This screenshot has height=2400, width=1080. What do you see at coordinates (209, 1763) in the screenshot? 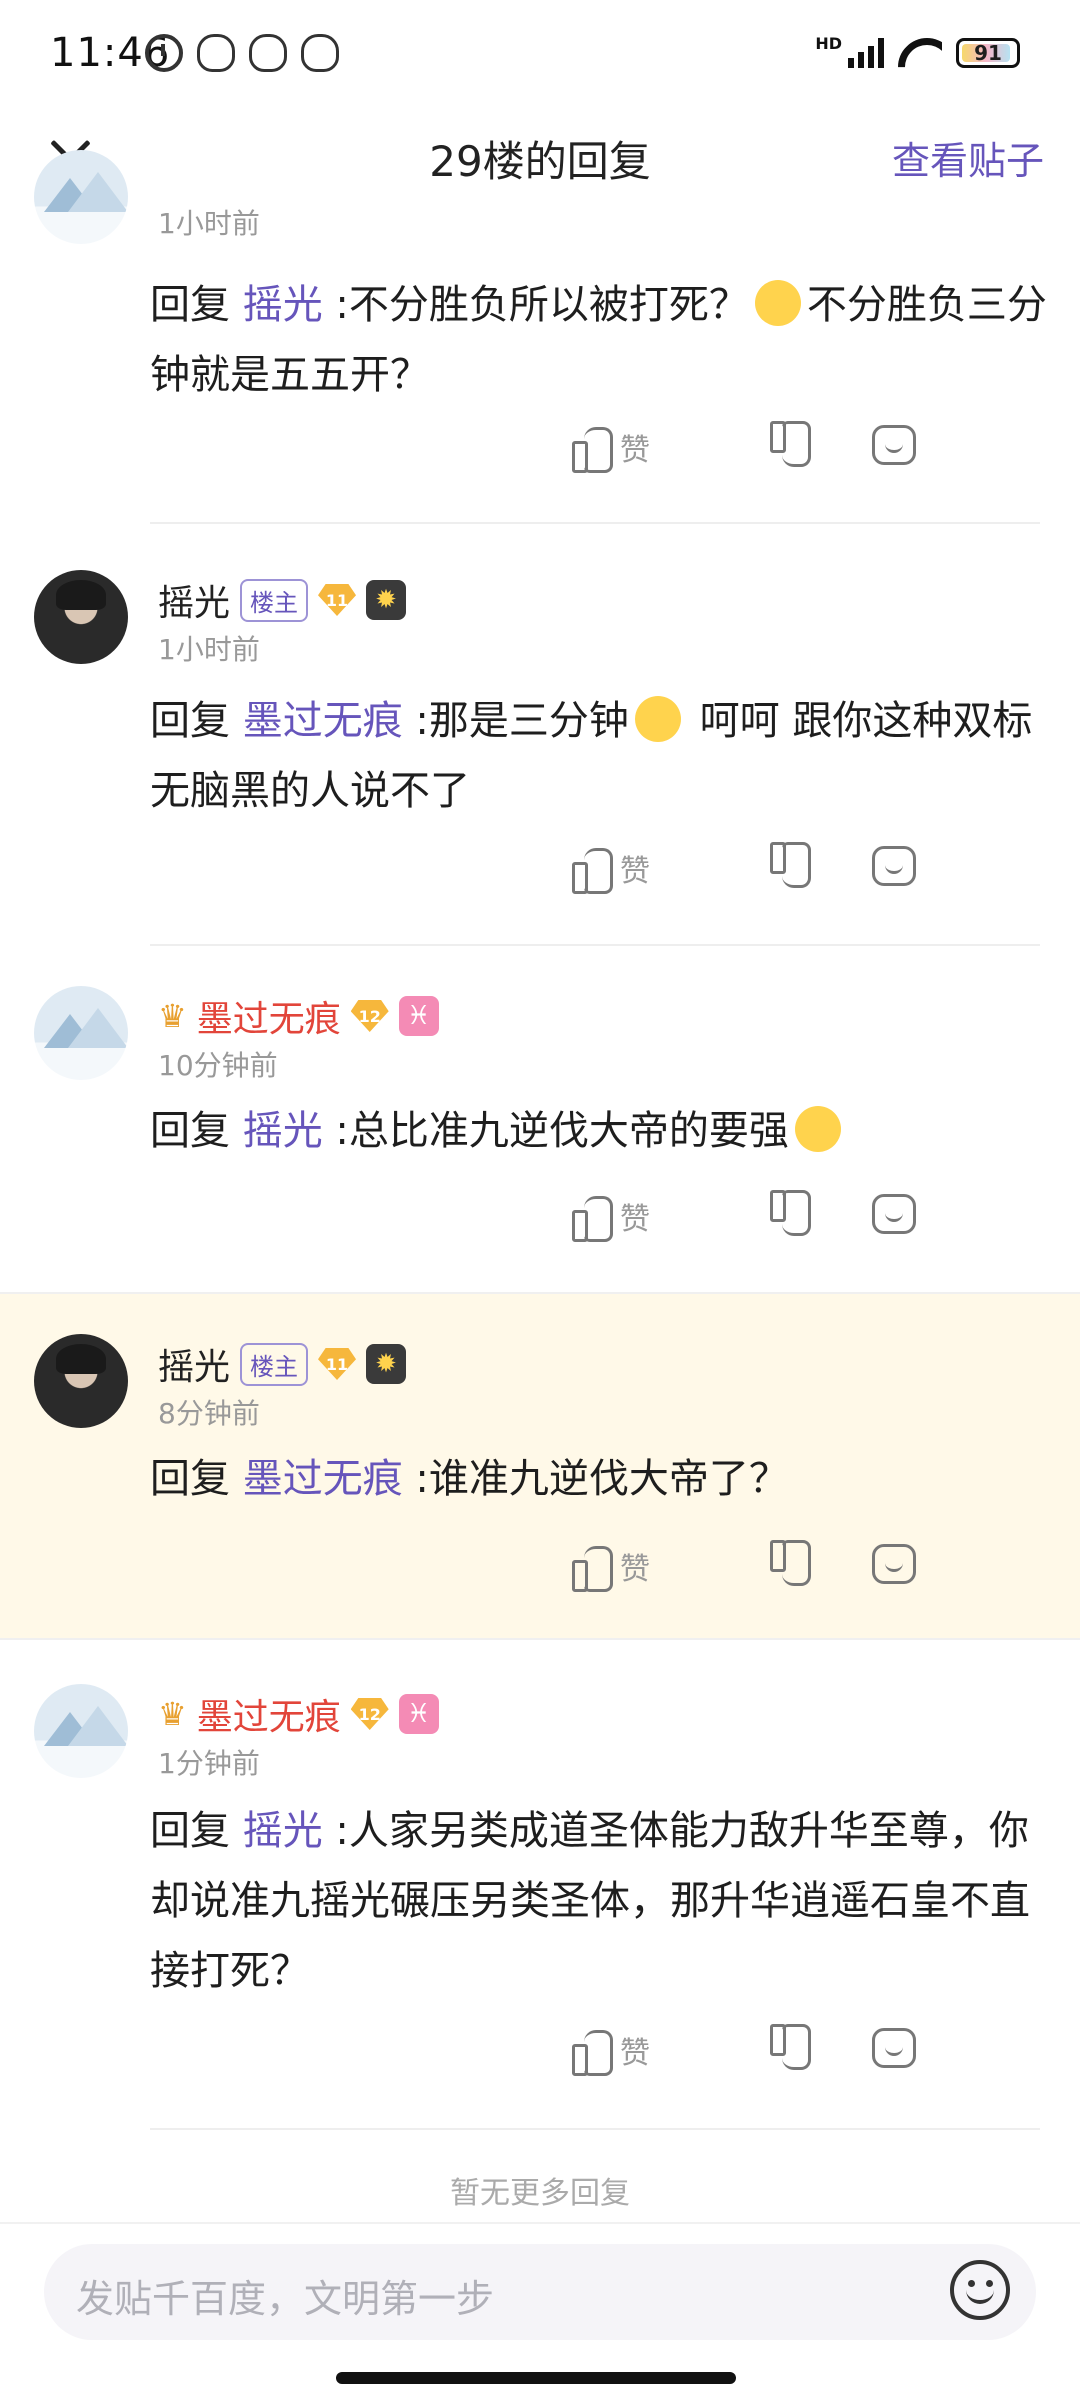
I see `reply-time: 1分钟前` at bounding box center [209, 1763].